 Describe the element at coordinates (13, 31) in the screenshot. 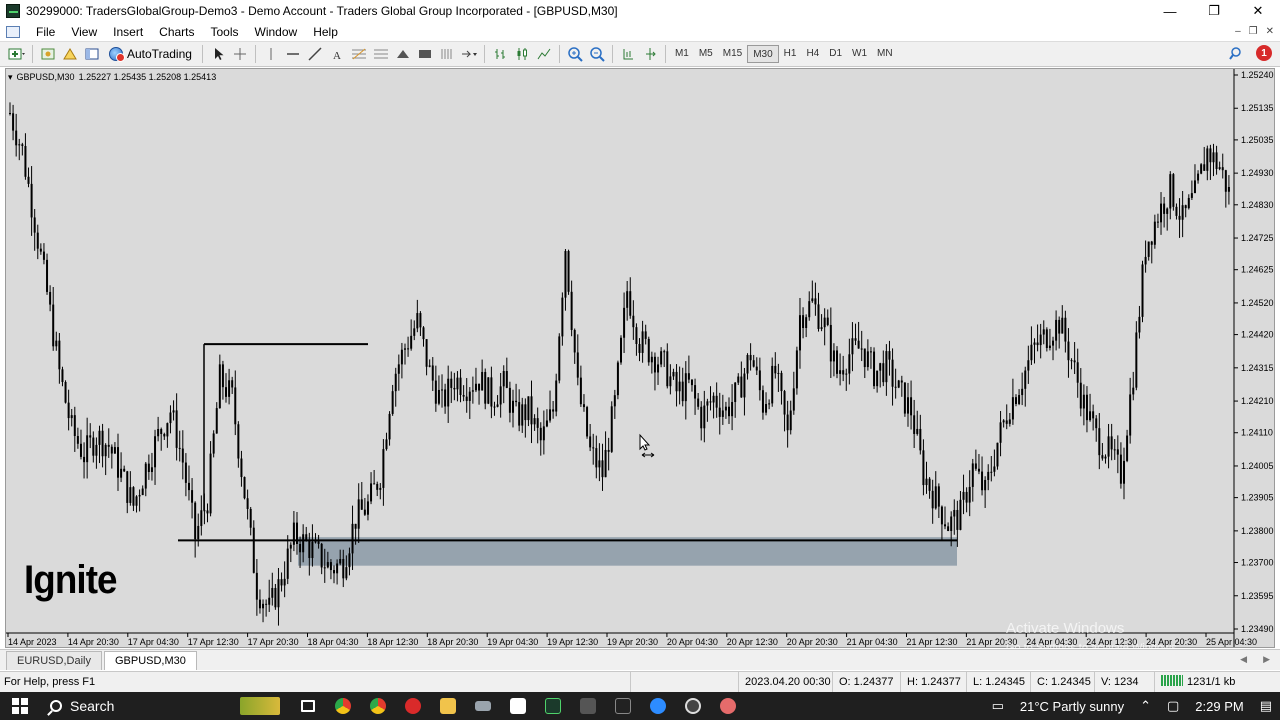

I see `chart-document-icon` at that location.